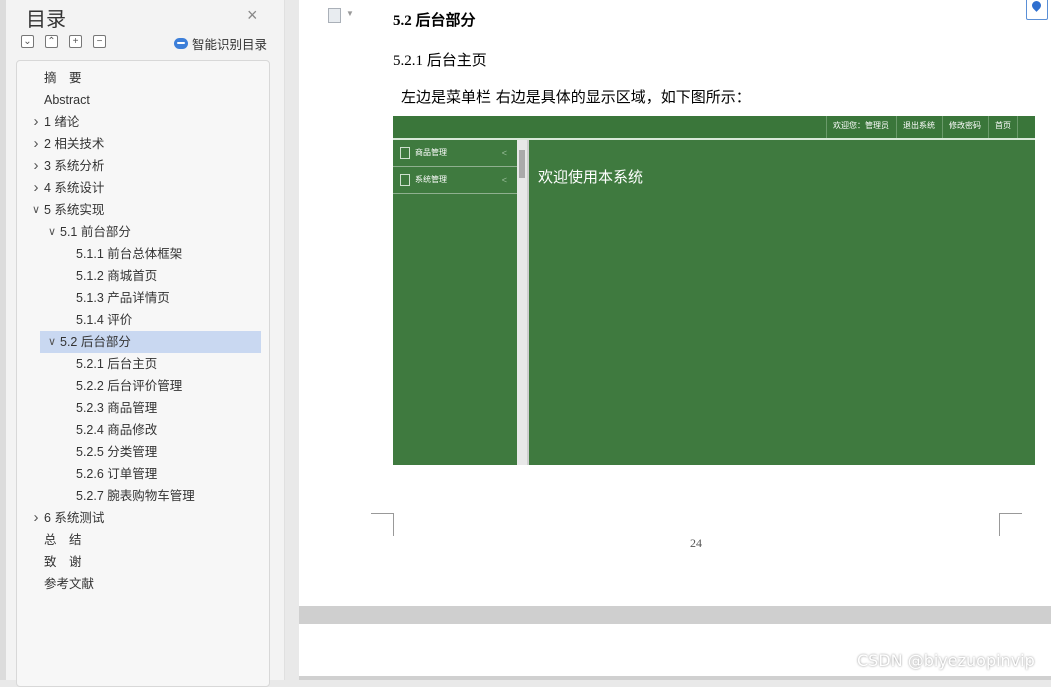 The height and width of the screenshot is (687, 1051). I want to click on toc-item: 5.2.6 订单管理, so click(142, 474).